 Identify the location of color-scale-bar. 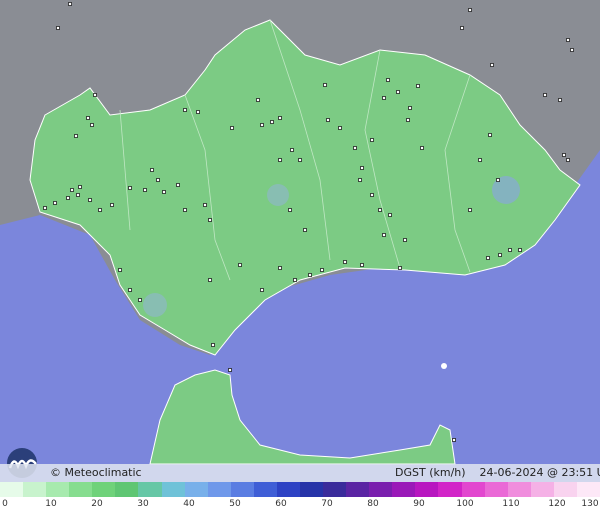
(300, 489).